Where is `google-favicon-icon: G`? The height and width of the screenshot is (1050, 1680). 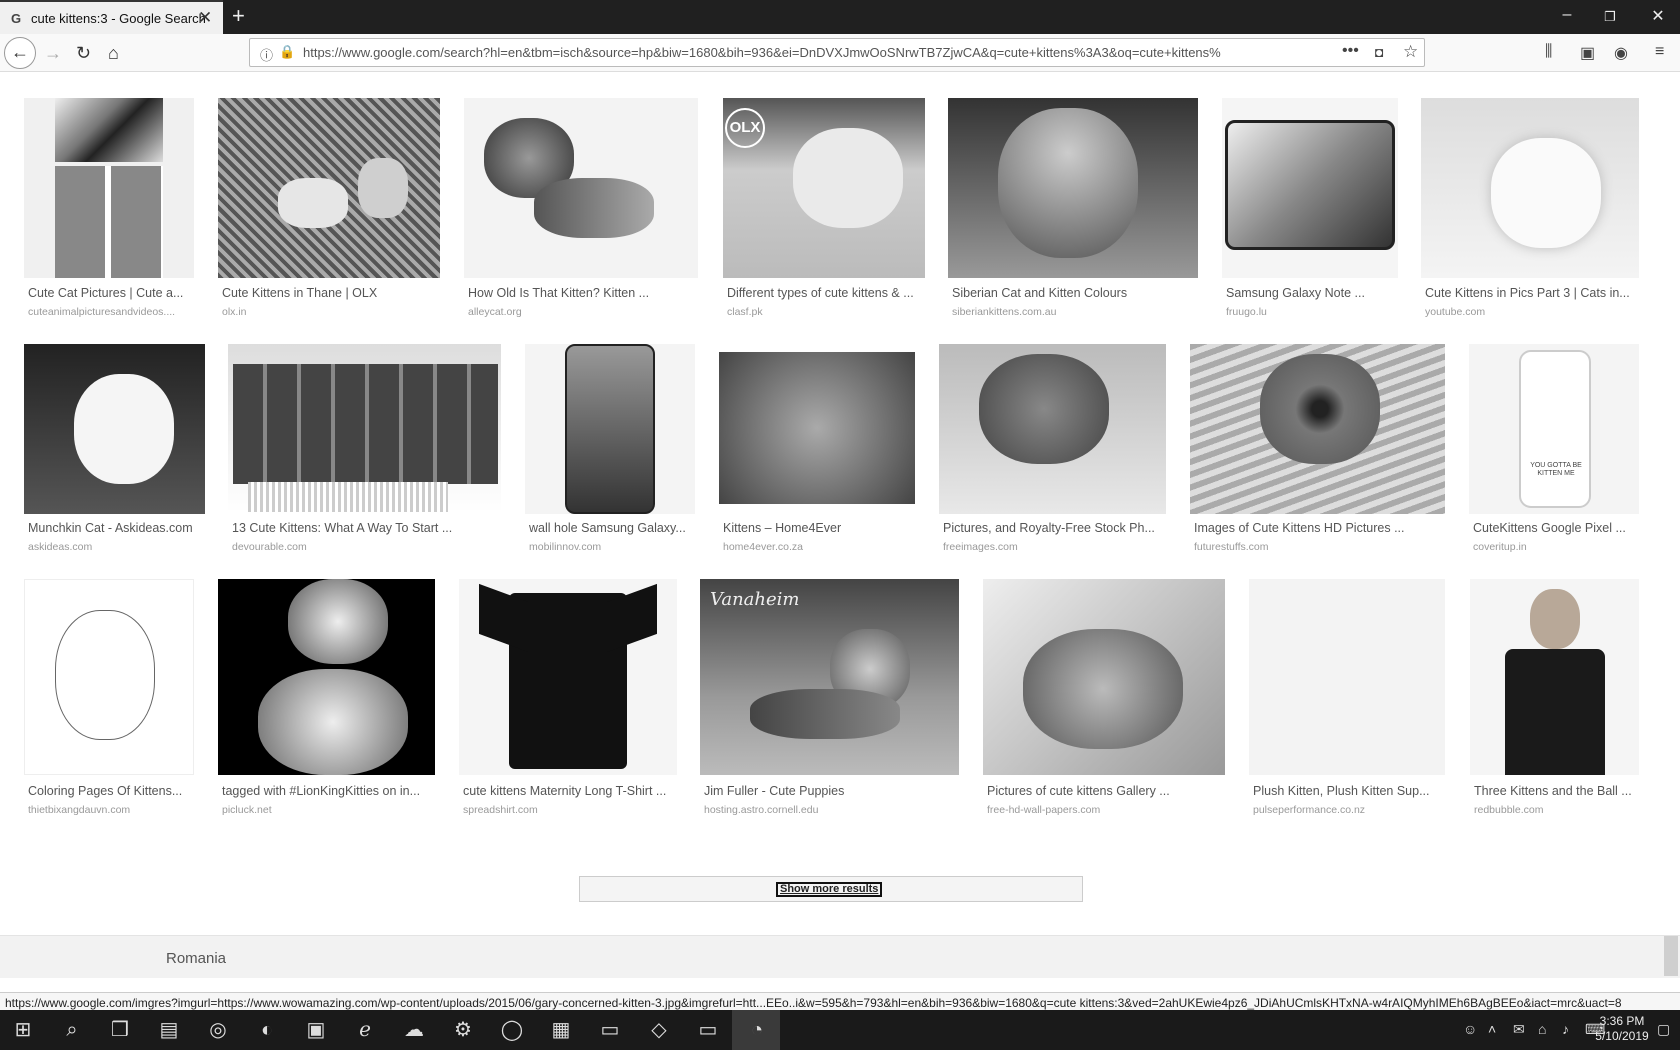 google-favicon-icon: G is located at coordinates (16, 18).